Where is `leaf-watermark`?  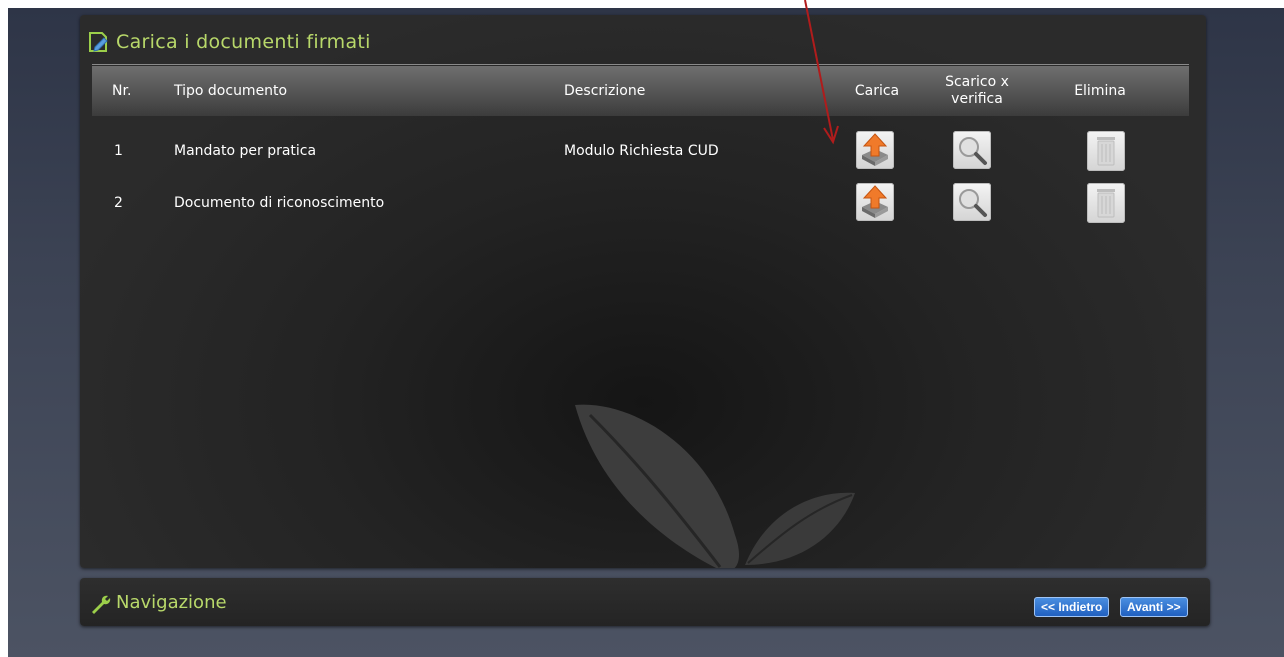 leaf-watermark is located at coordinates (715, 486).